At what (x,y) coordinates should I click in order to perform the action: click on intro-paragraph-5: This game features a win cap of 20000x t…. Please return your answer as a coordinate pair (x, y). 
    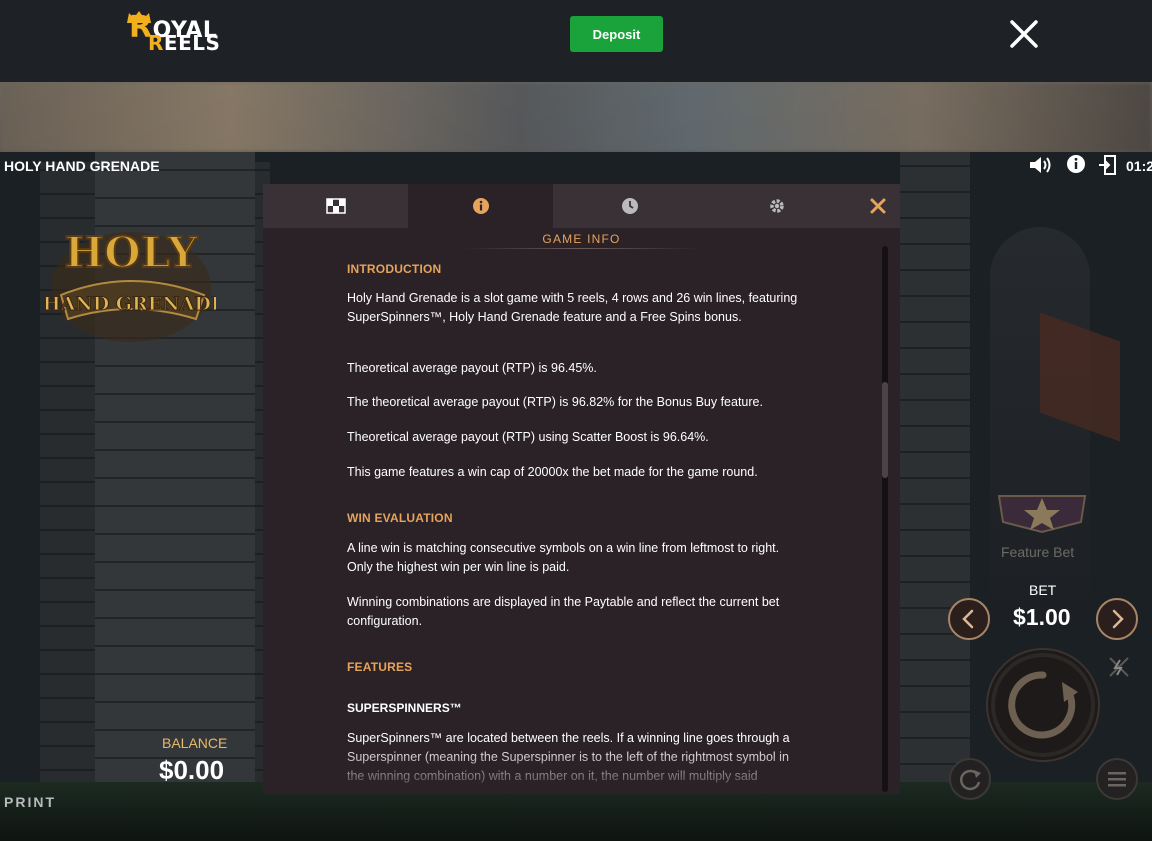
    Looking at the image, I should click on (552, 472).